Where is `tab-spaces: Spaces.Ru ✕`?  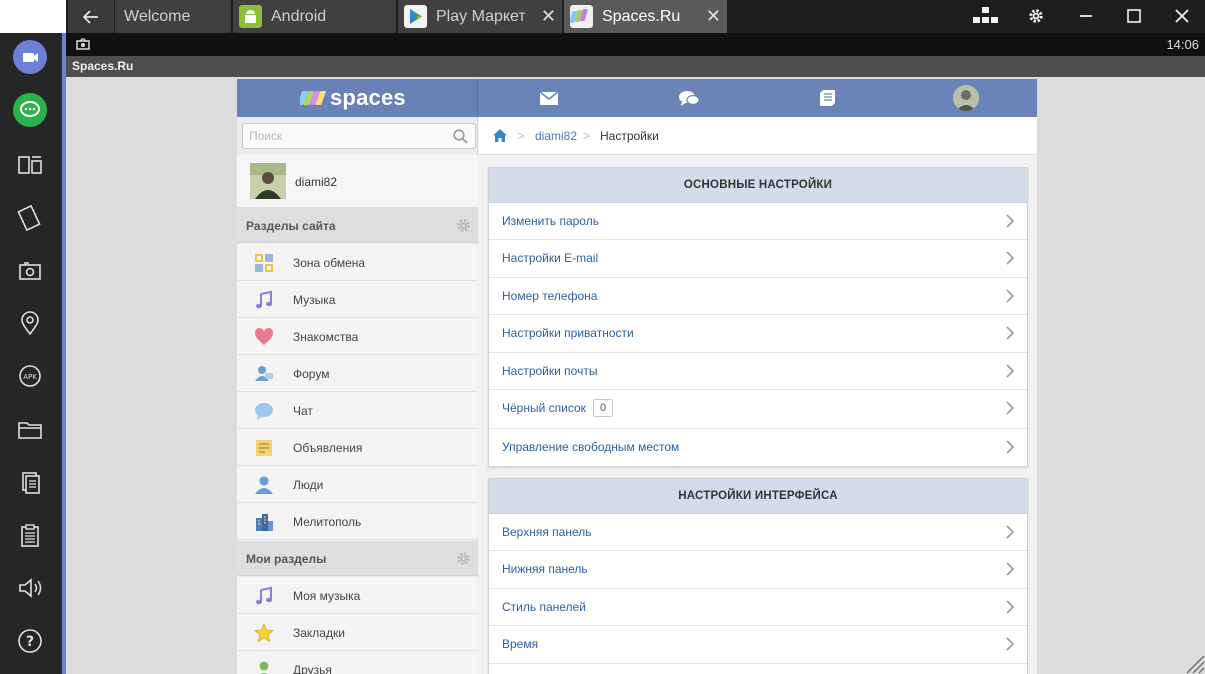
tab-spaces: Spaces.Ru ✕ is located at coordinates (646, 16).